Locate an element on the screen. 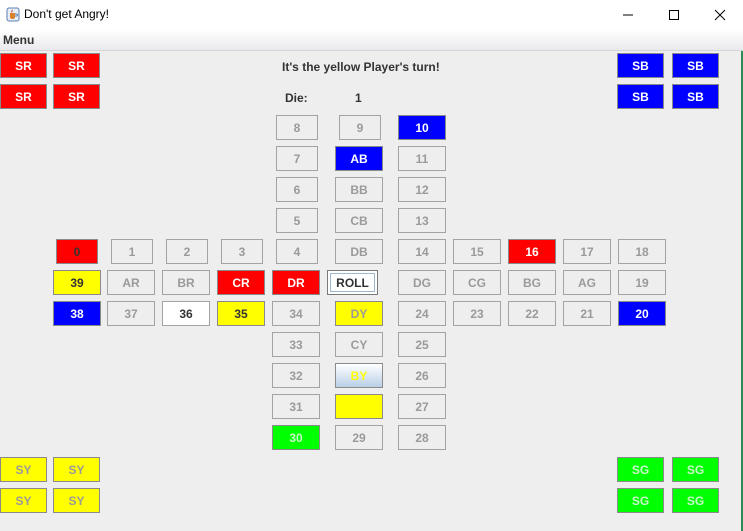 Image resolution: width=743 pixels, height=531 pixels. home-sr-4: SR is located at coordinates (76, 96).